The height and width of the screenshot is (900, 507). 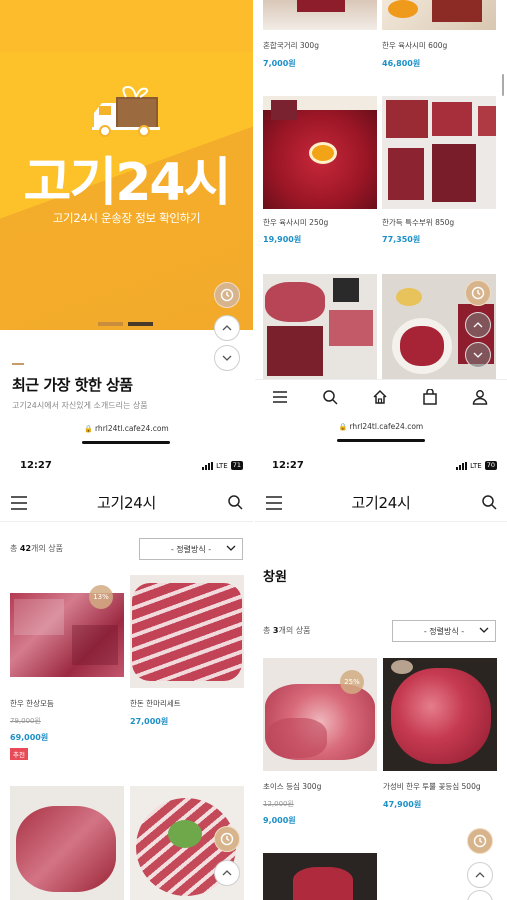 I want to click on product-name: 한가득 특수부위 850g, so click(x=418, y=222).